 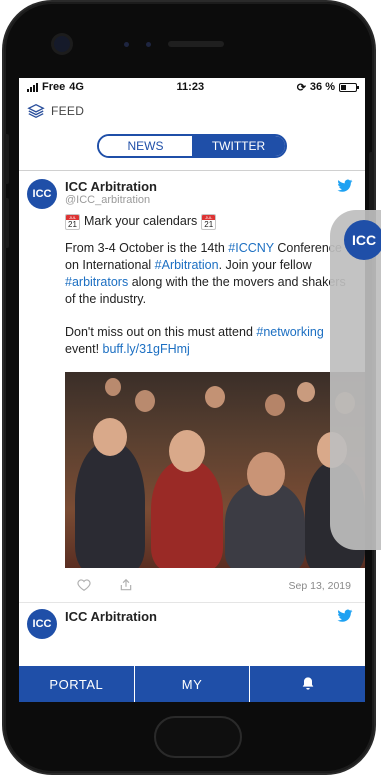 I want to click on volume-up-button, so click(x=6, y=159).